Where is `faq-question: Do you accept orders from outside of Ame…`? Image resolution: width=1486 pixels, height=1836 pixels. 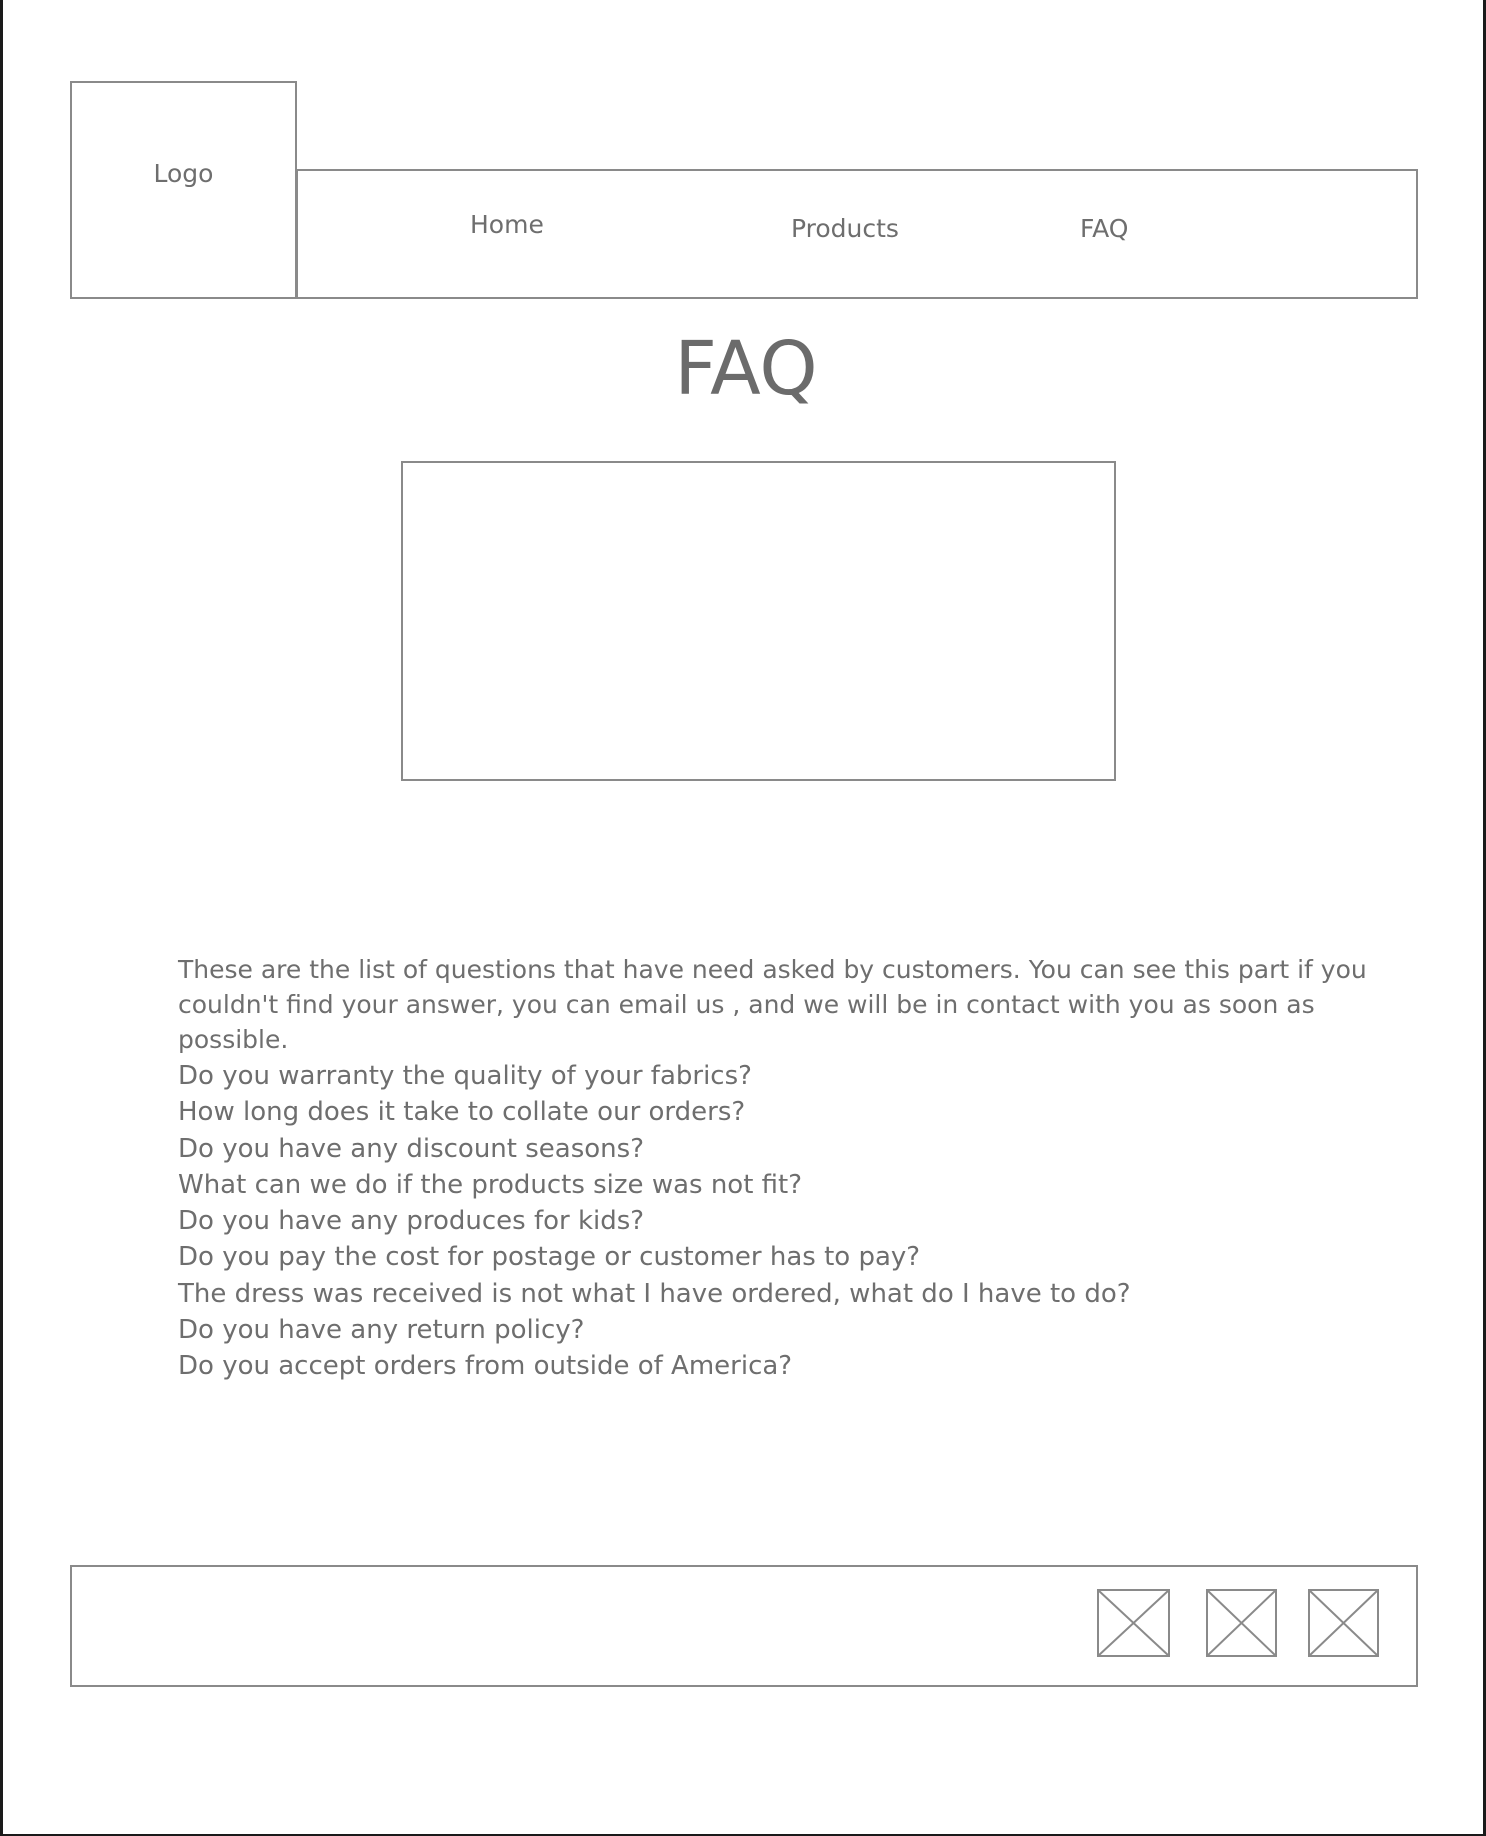 faq-question: Do you accept orders from outside of Ame… is located at coordinates (654, 1366).